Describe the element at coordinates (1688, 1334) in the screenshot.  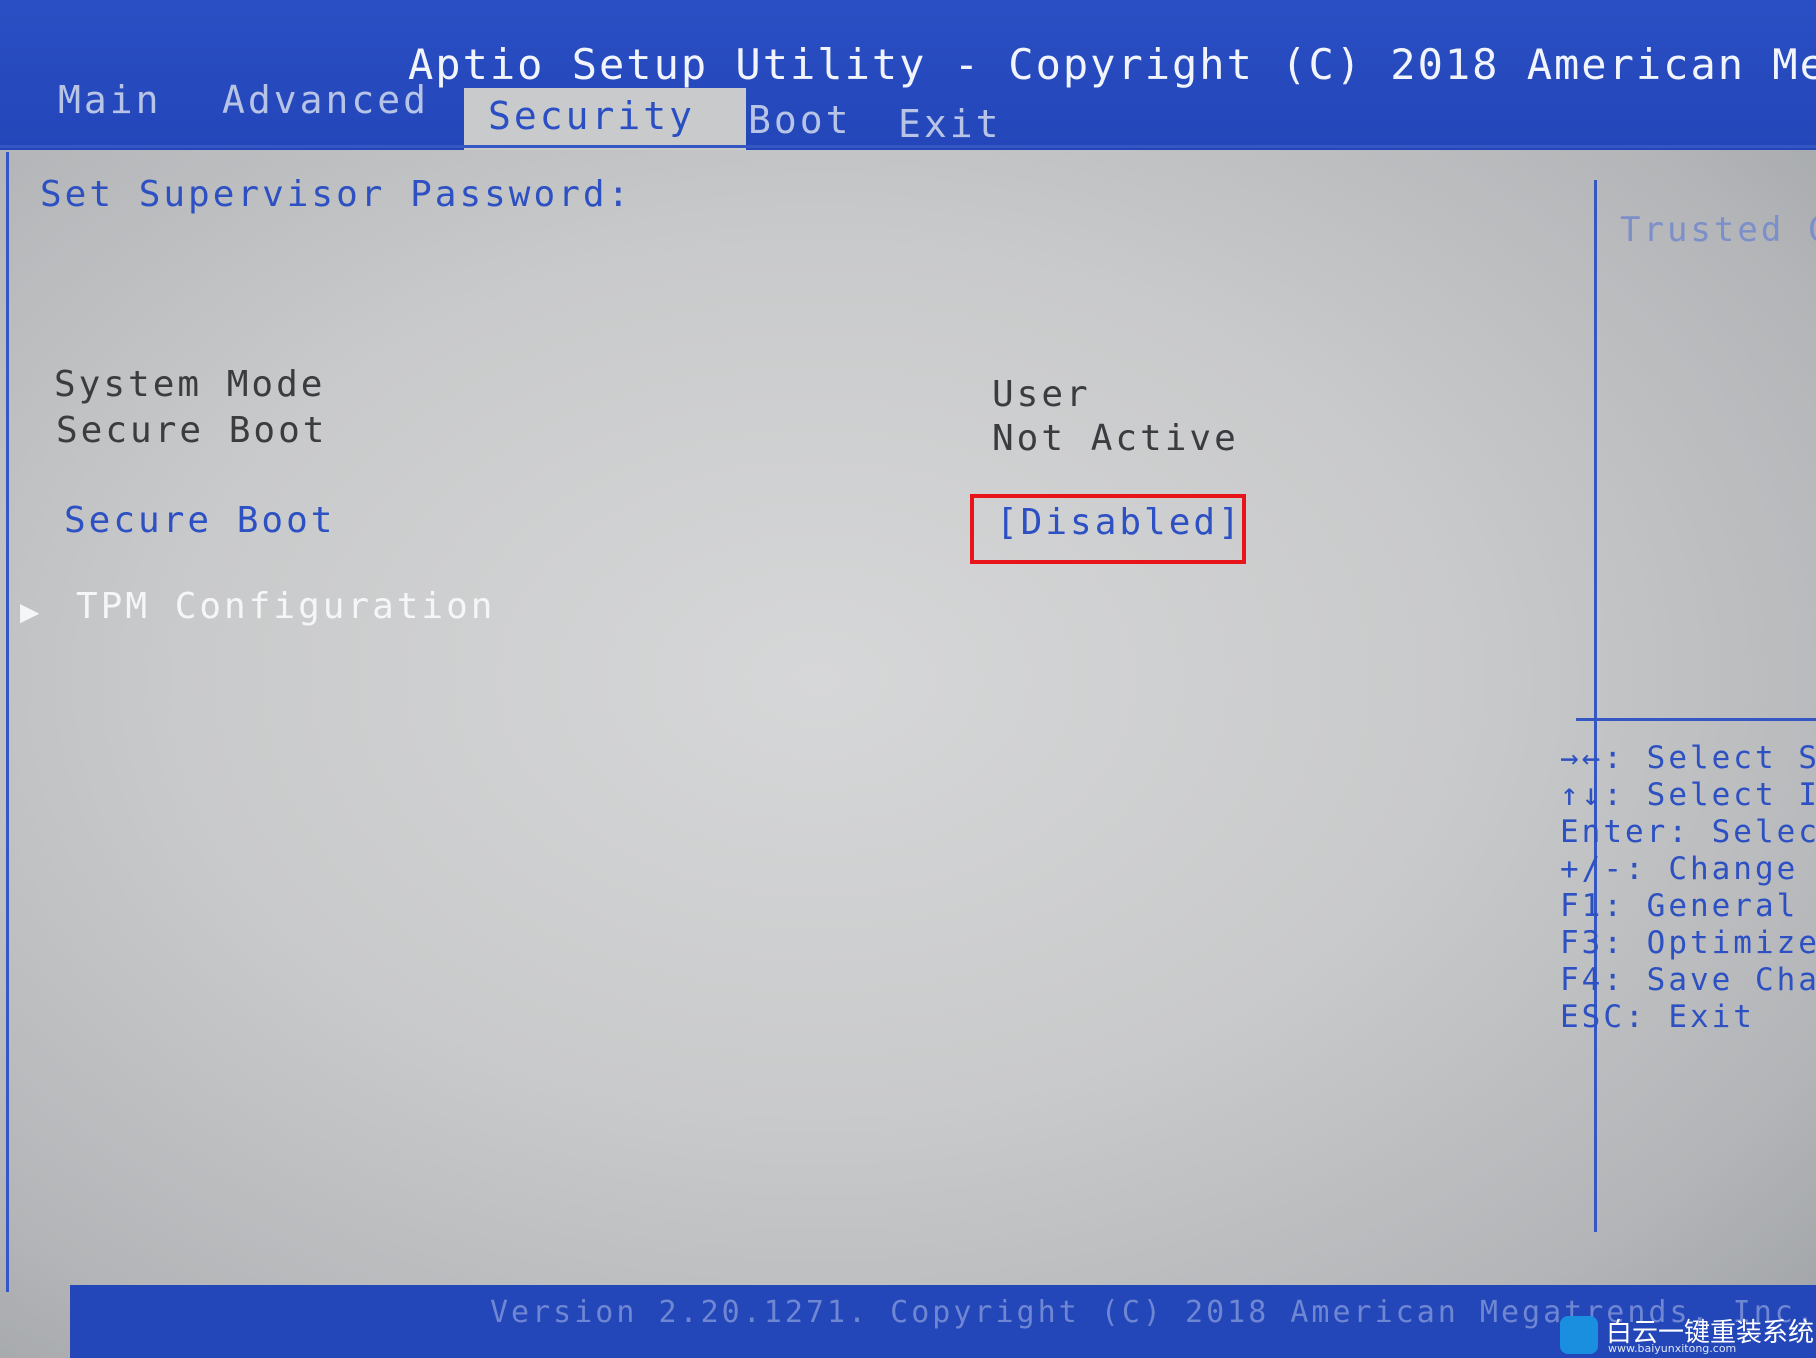
I see `watermark: 白云一键重装系统 www.baiyunxitong.com` at that location.